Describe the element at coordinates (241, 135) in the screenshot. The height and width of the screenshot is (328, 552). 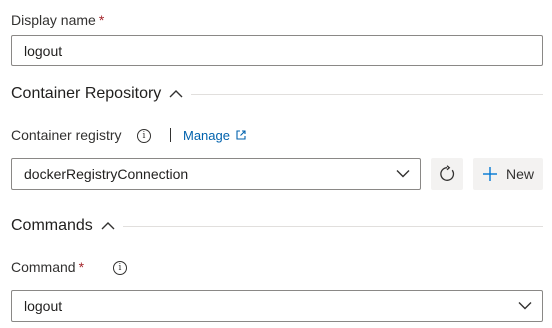
I see `external-link-icon` at that location.